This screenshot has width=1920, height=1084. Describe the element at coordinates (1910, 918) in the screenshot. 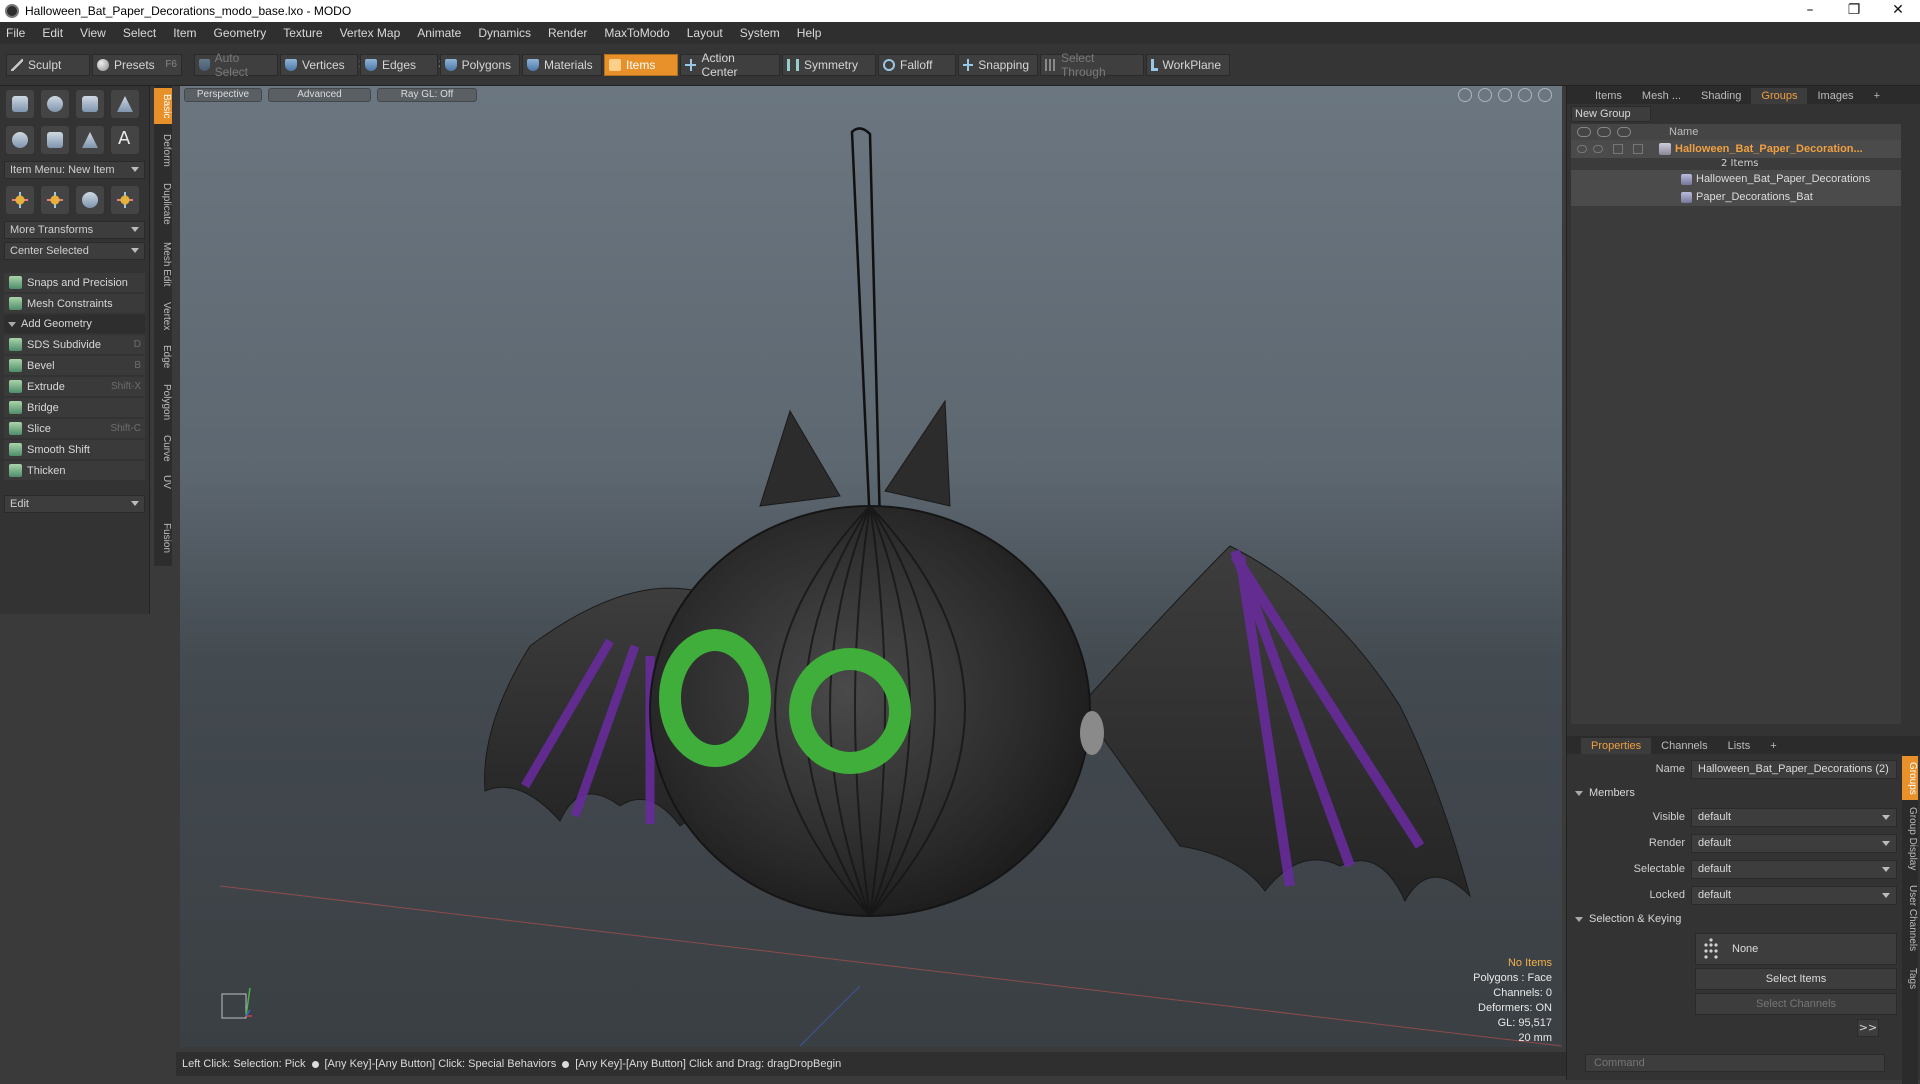

I see `side-tab-user-channels: User Channels` at that location.